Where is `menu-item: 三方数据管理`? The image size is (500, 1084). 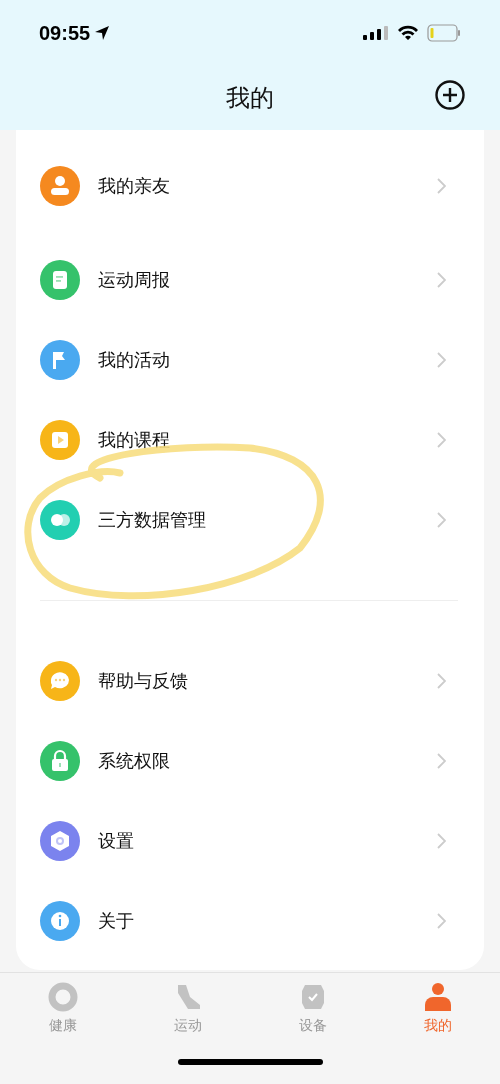
menu-item: 三方数据管理 is located at coordinates (250, 520).